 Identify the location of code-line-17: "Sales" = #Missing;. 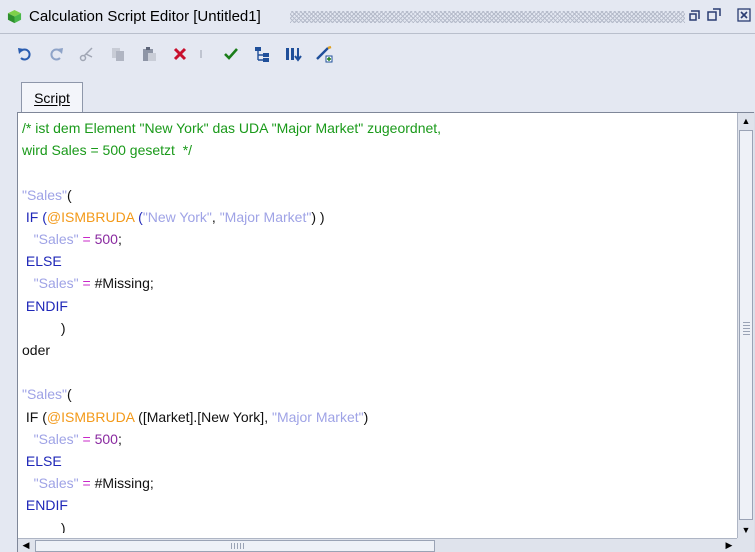
(93, 483).